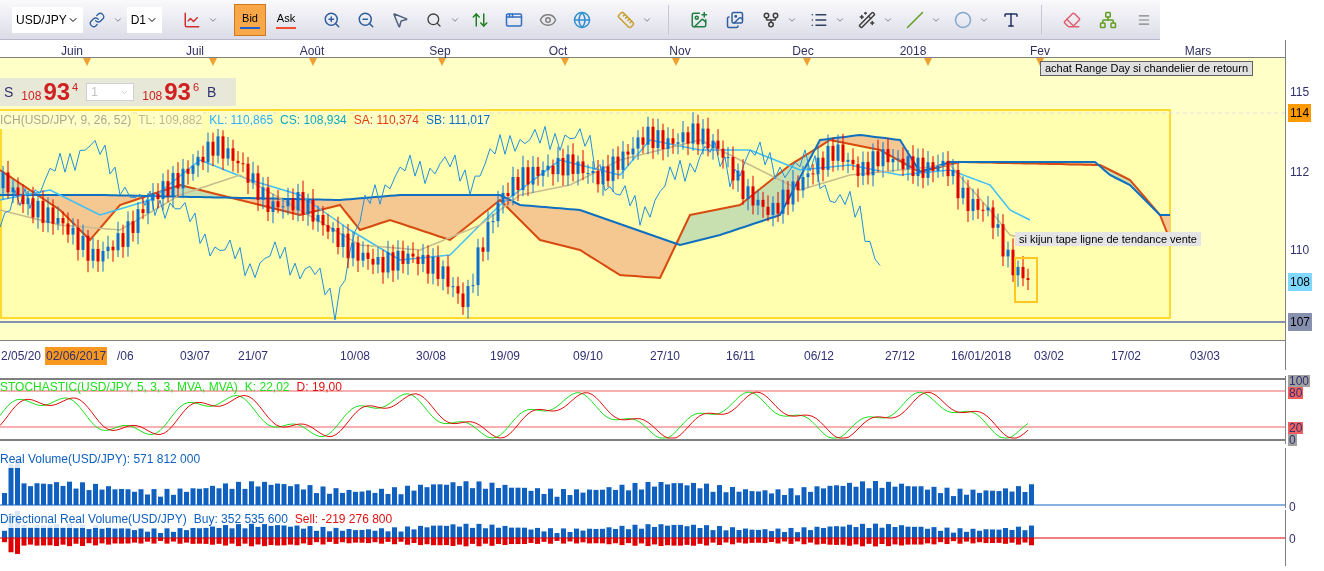  What do you see at coordinates (195, 356) in the screenshot?
I see `date-label: 03/07` at bounding box center [195, 356].